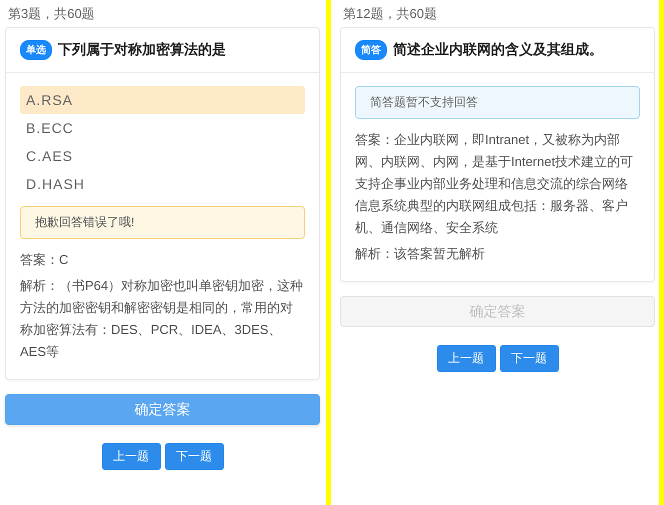  Describe the element at coordinates (494, 184) in the screenshot. I see `answer-text: 答案：企业内联网，即Intranet，又被称为内部网、内联网、内网，是基于Internet技术建立的可支持企事业内部业务处理和信息交流的综合网络信息系统典型的内联网组成包括：服务器、客户机、通信网络、安全系统` at that location.